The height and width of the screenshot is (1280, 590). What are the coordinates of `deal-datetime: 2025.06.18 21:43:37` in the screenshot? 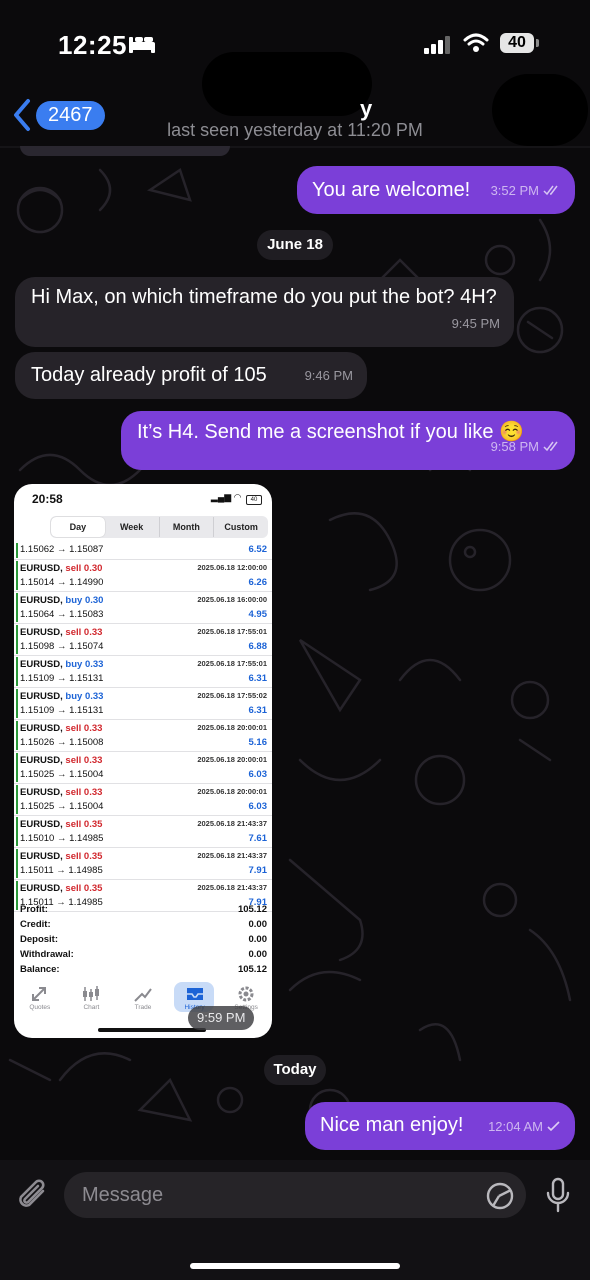 It's located at (232, 887).